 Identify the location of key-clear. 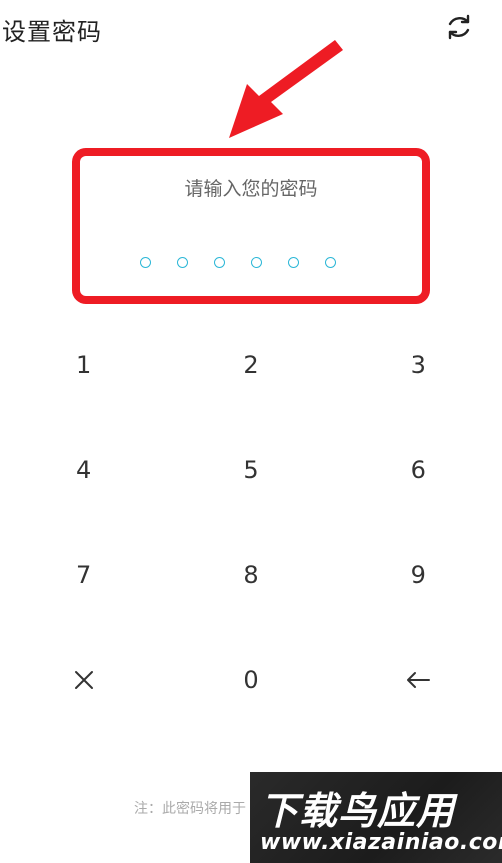
(83, 679).